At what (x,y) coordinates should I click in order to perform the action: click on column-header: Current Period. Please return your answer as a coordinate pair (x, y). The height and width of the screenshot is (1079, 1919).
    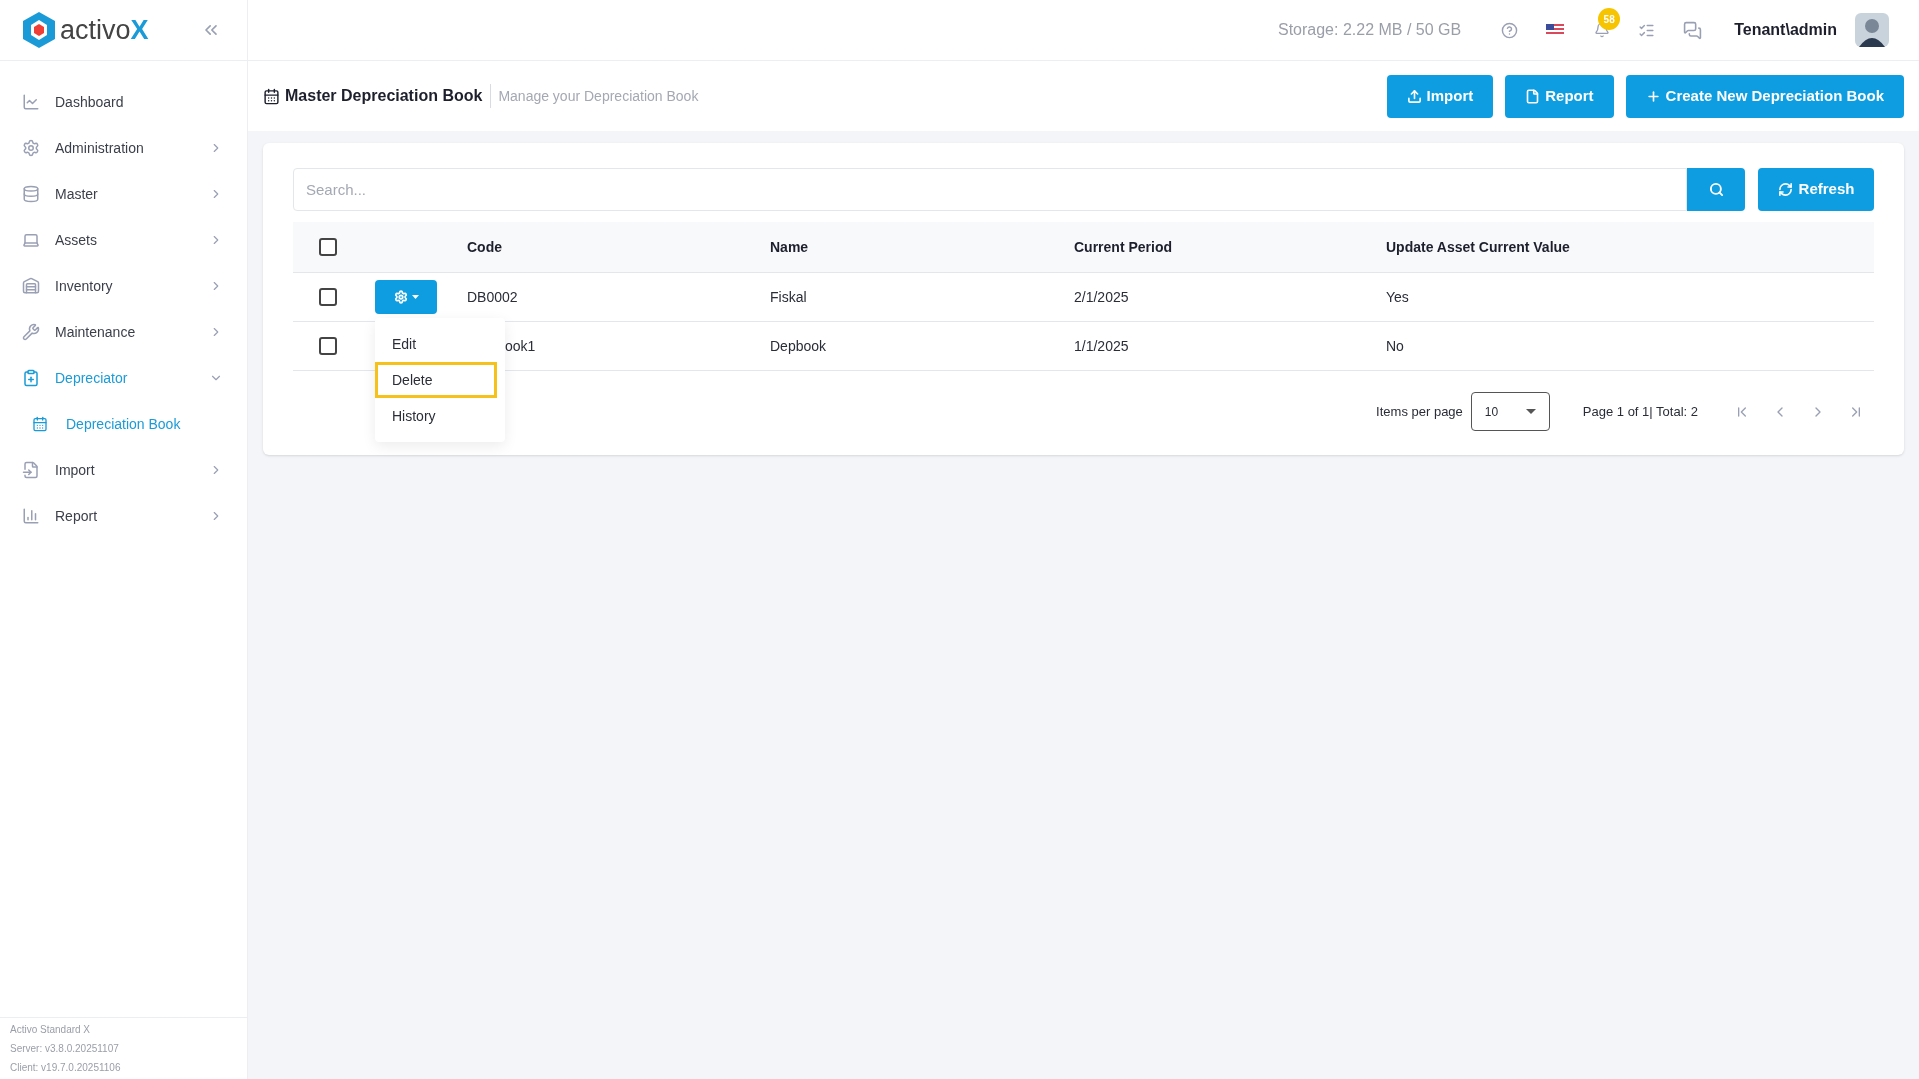
    Looking at the image, I should click on (1123, 247).